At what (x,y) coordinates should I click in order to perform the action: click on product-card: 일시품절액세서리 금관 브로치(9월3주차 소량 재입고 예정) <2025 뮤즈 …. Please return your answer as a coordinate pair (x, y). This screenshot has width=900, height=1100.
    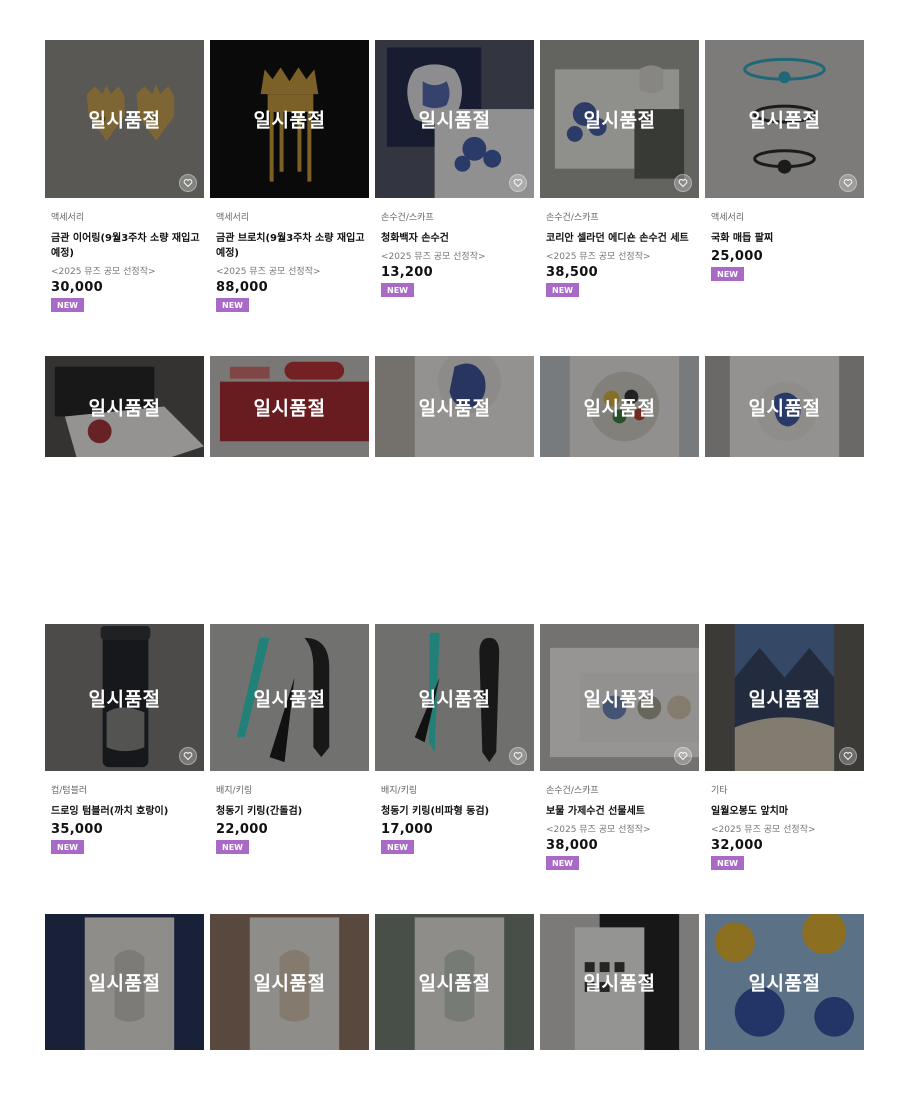
    Looking at the image, I should click on (289, 176).